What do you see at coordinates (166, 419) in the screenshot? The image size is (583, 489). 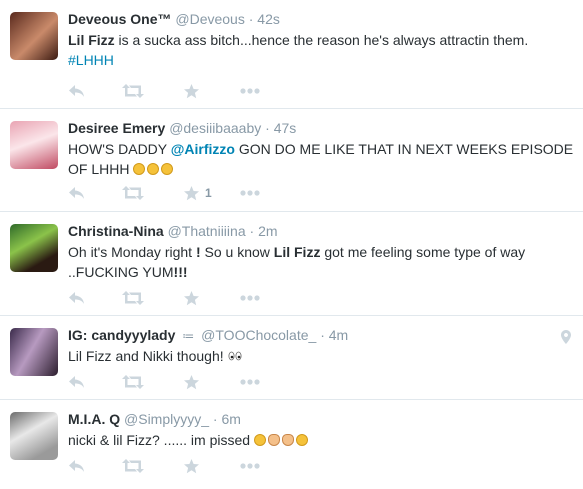 I see `user-handle: @Simplyyyy_` at bounding box center [166, 419].